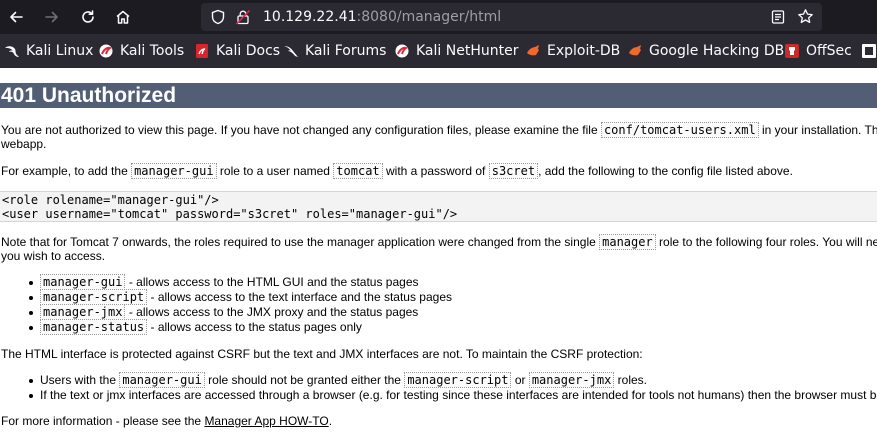 This screenshot has width=877, height=441. What do you see at coordinates (402, 51) in the screenshot?
I see `kali-nethunter-icon` at bounding box center [402, 51].